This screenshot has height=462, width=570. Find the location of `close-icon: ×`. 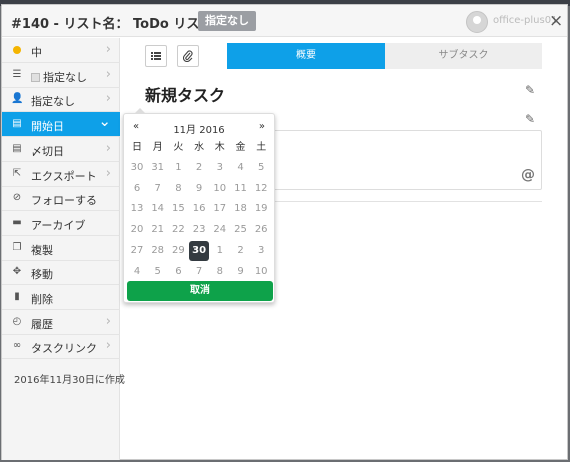

close-icon: × is located at coordinates (556, 21).